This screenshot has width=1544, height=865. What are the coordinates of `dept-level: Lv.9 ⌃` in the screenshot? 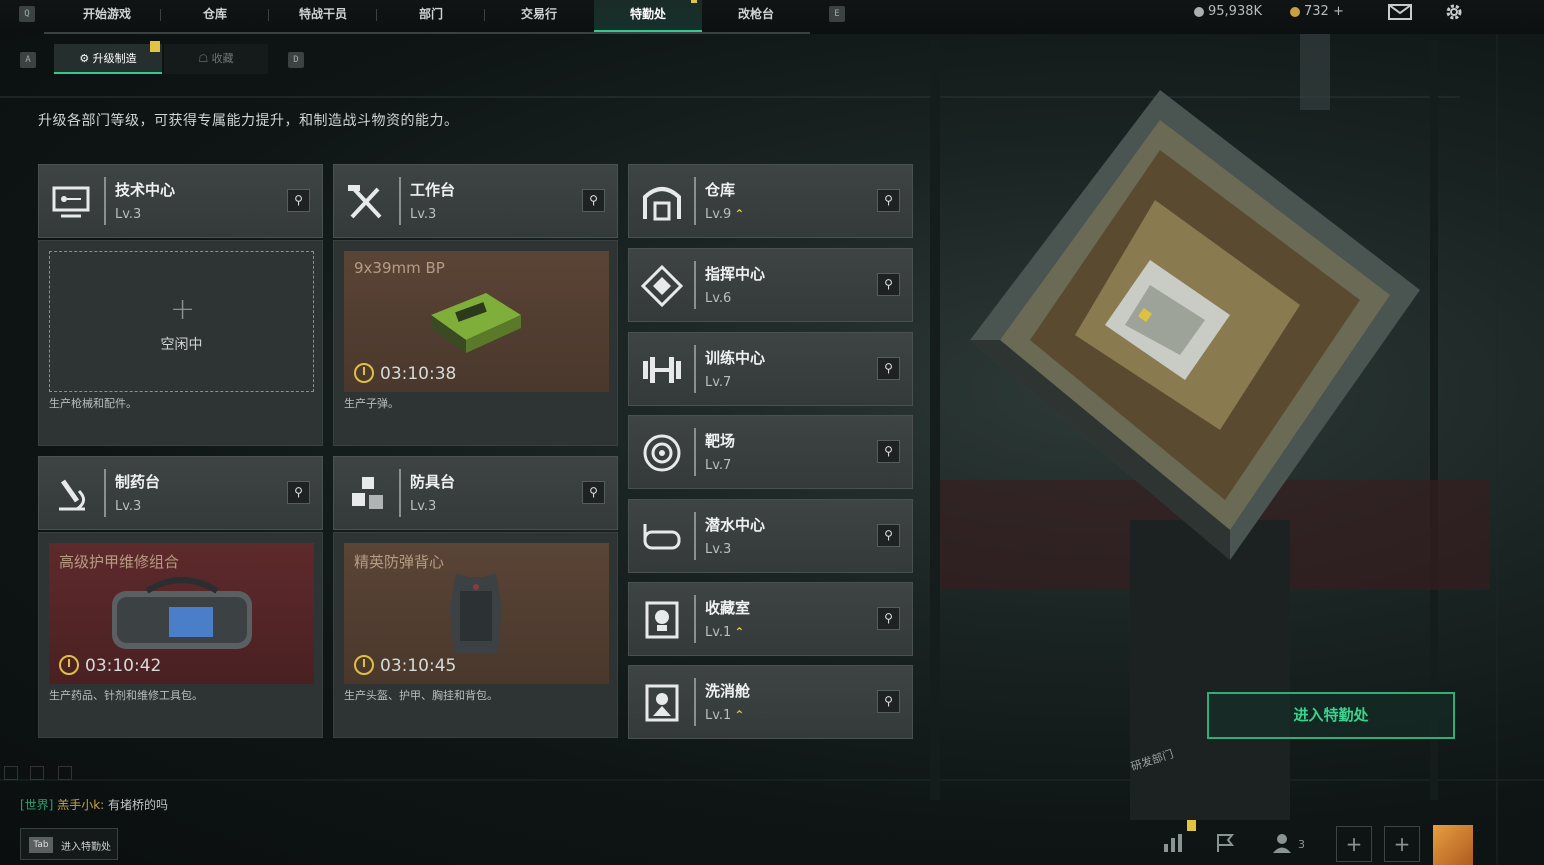 It's located at (725, 214).